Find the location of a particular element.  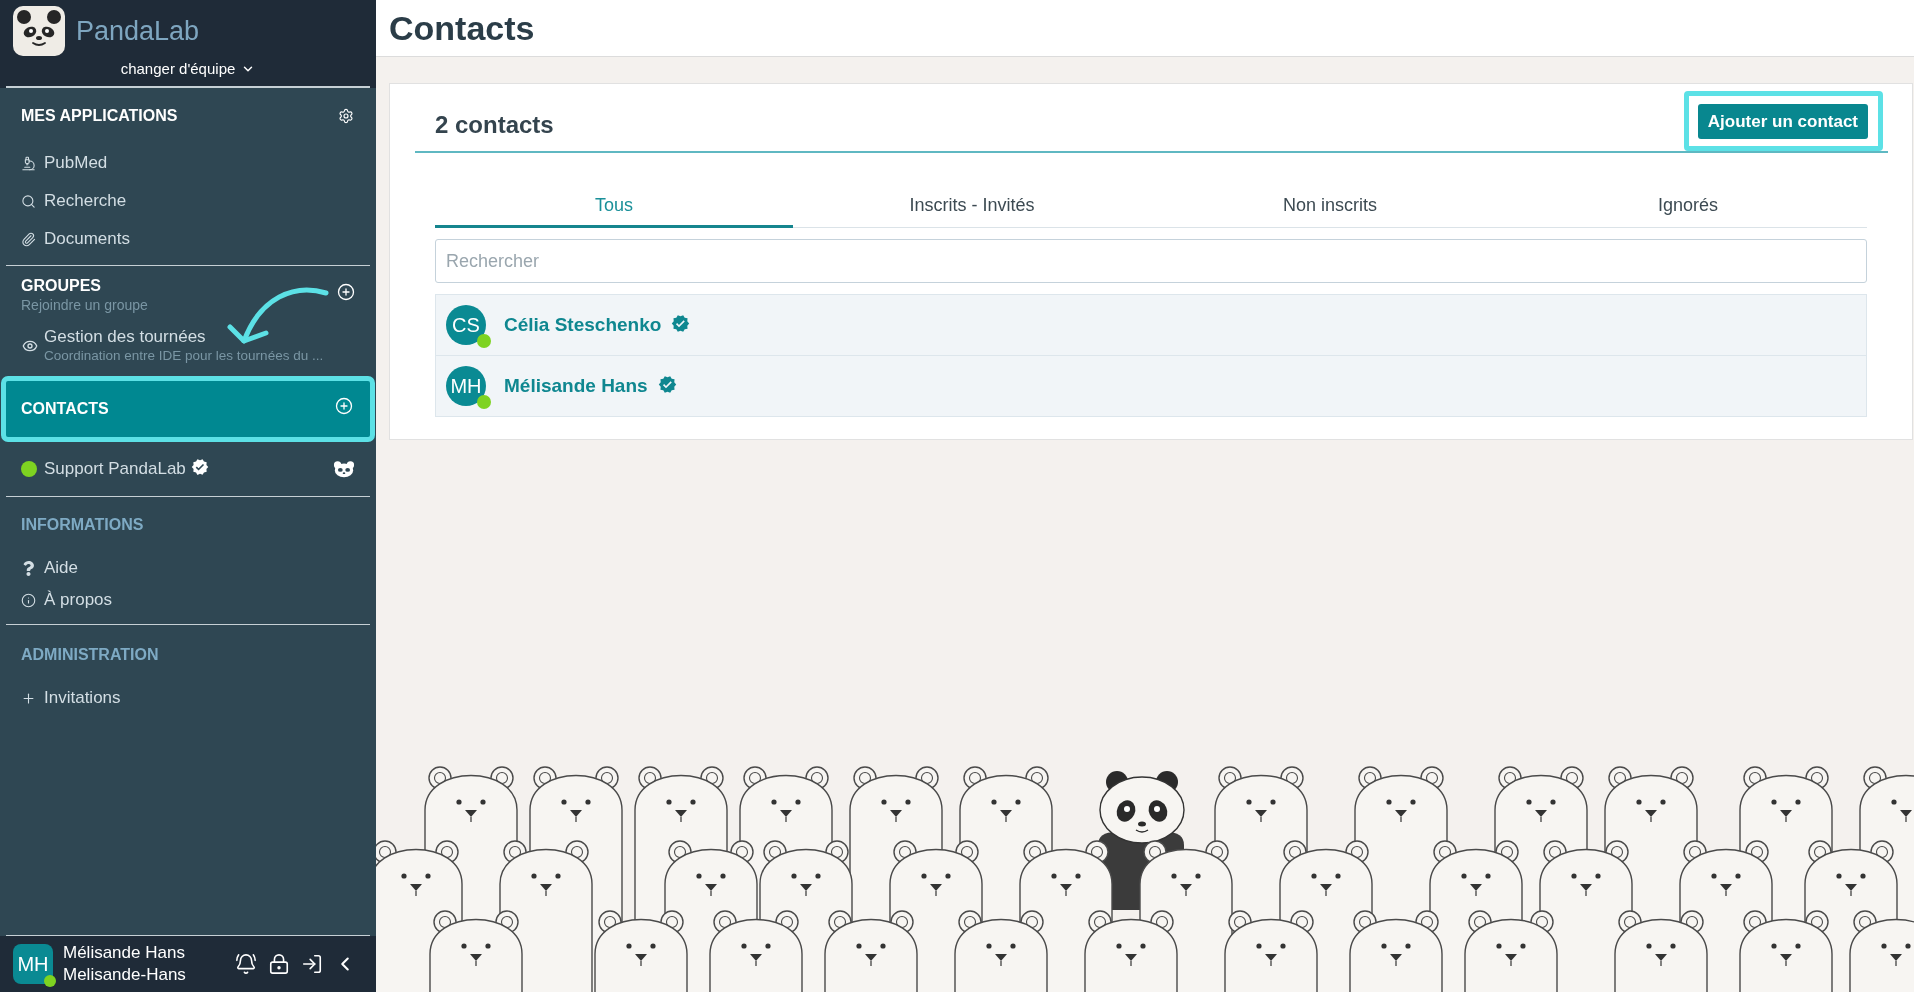

user-avatar: MH is located at coordinates (33, 964).